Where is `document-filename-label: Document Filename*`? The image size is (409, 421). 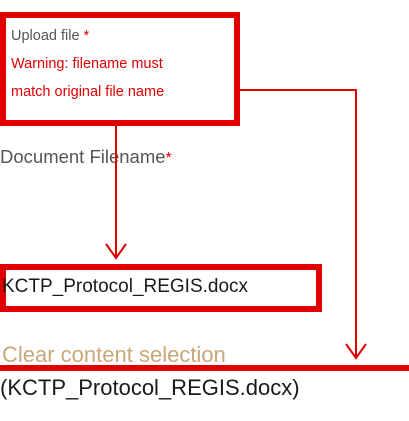 document-filename-label: Document Filename* is located at coordinates (86, 157).